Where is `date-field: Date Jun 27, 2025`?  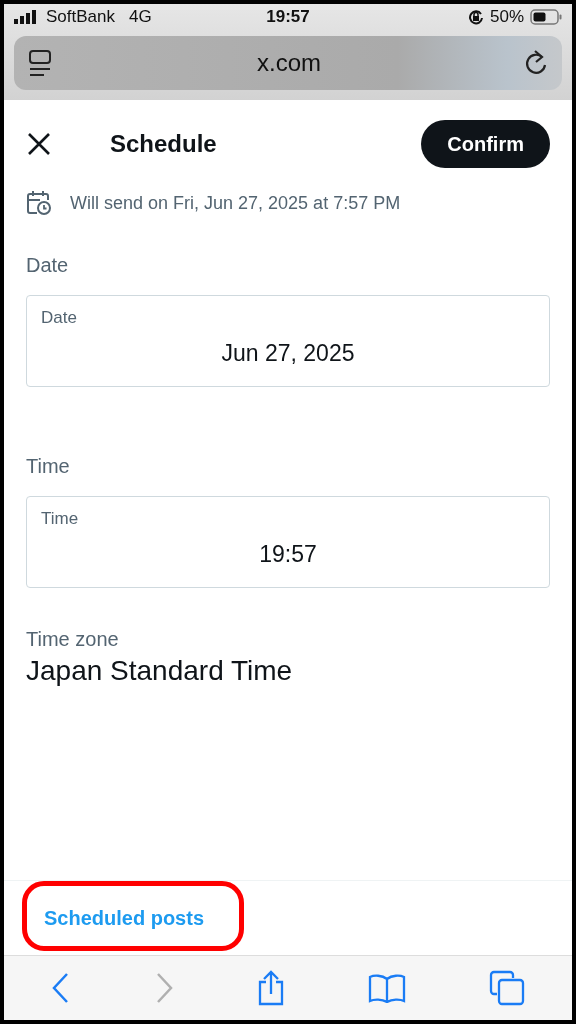 date-field: Date Jun 27, 2025 is located at coordinates (288, 341).